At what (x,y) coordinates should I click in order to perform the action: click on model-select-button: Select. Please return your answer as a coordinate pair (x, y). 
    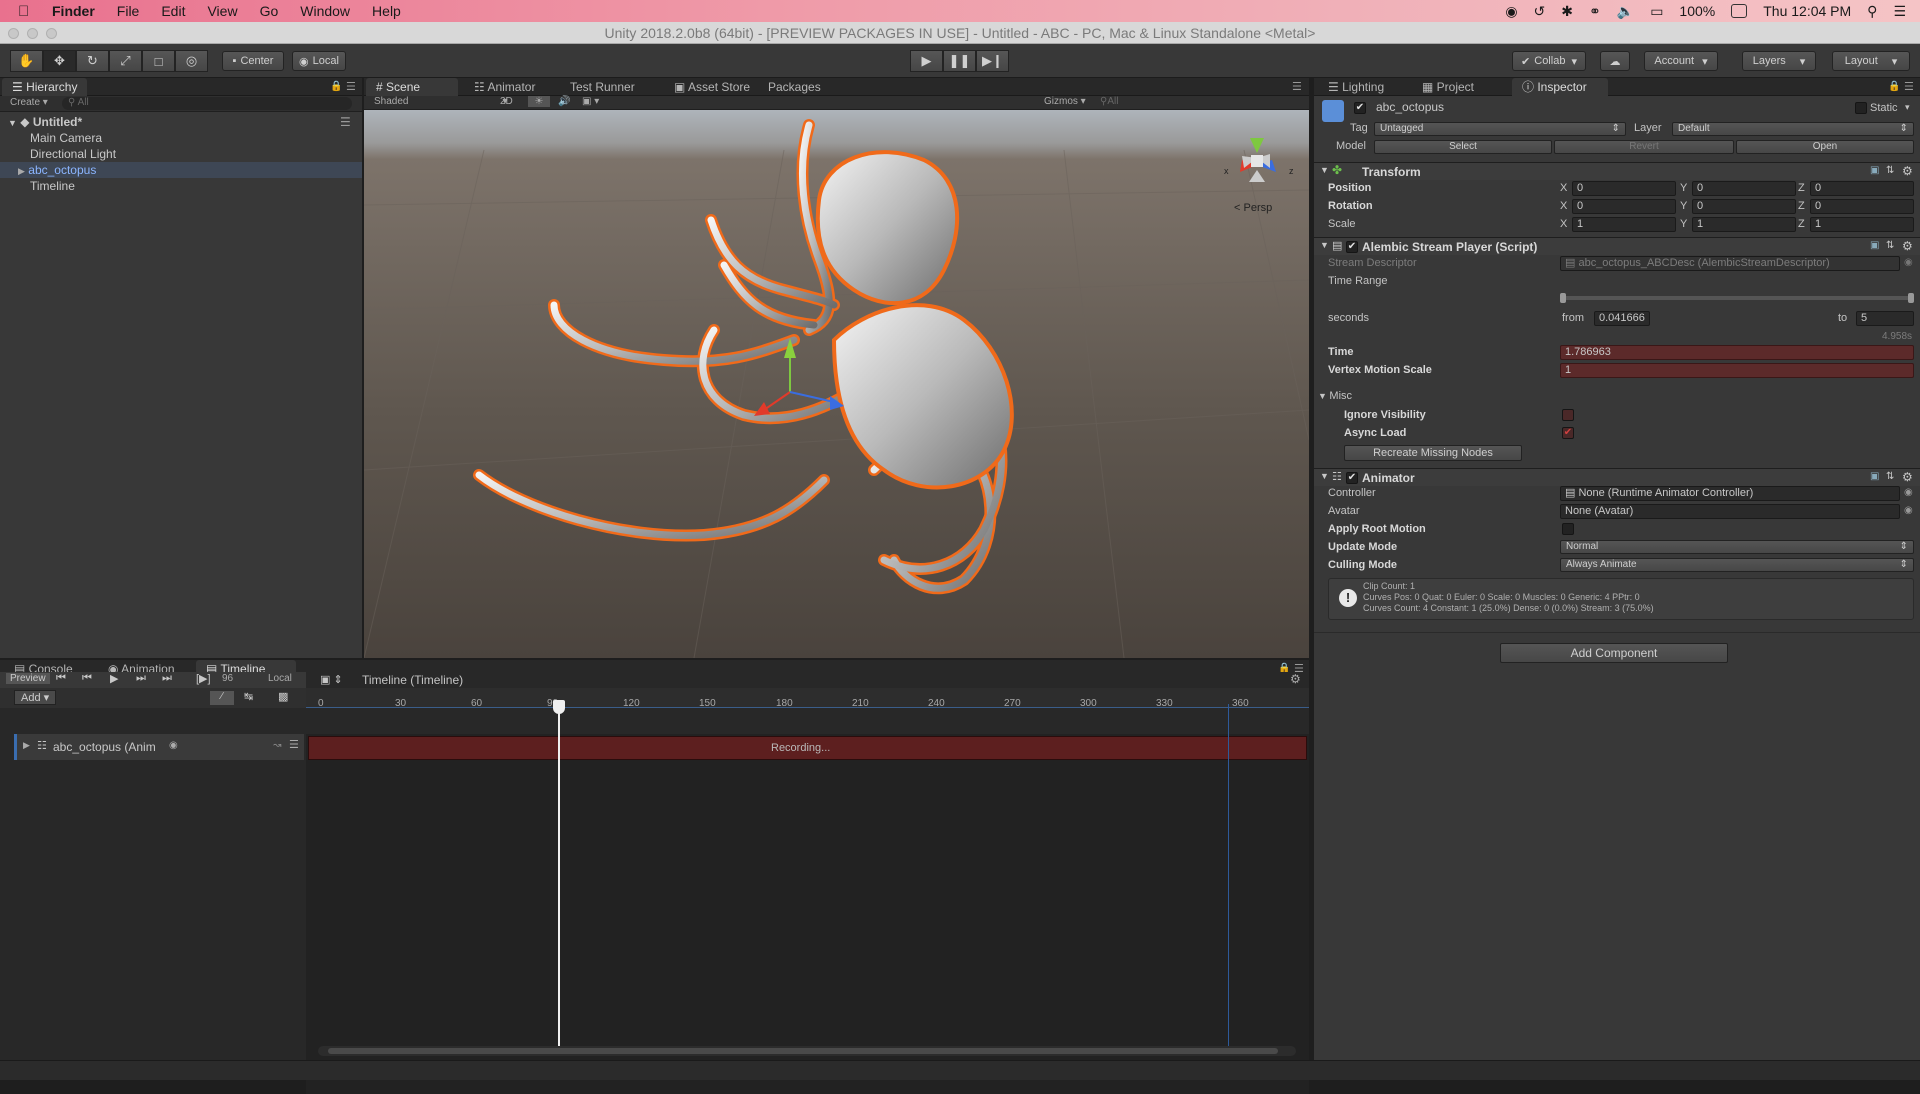
    Looking at the image, I should click on (1463, 147).